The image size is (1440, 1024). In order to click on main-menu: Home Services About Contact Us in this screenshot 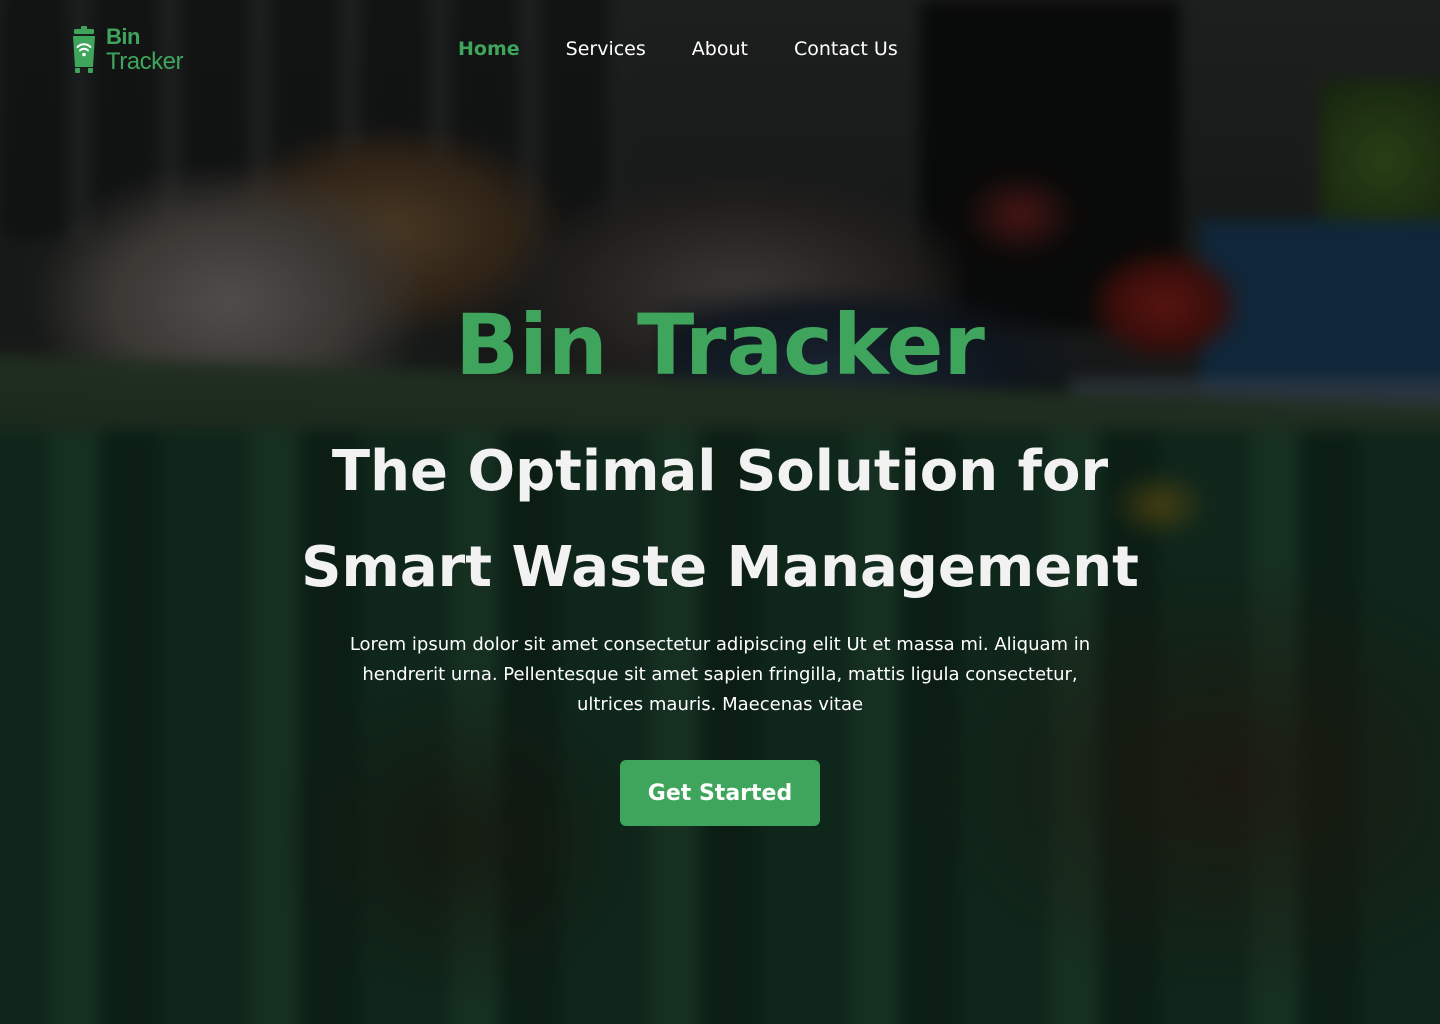, I will do `click(678, 49)`.